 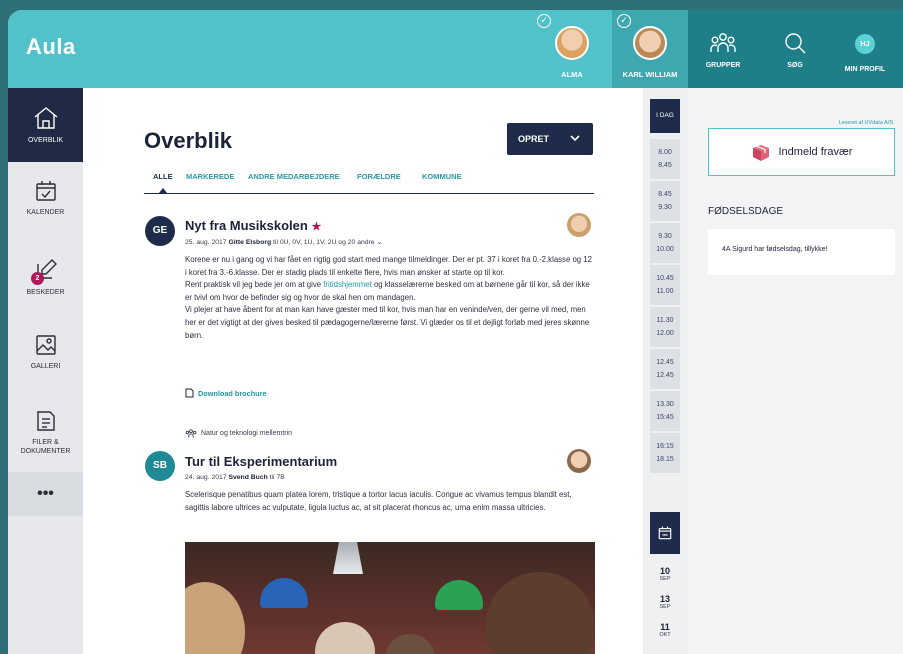 What do you see at coordinates (45, 352) in the screenshot?
I see `sidebar-item-galleri: GALLERI` at bounding box center [45, 352].